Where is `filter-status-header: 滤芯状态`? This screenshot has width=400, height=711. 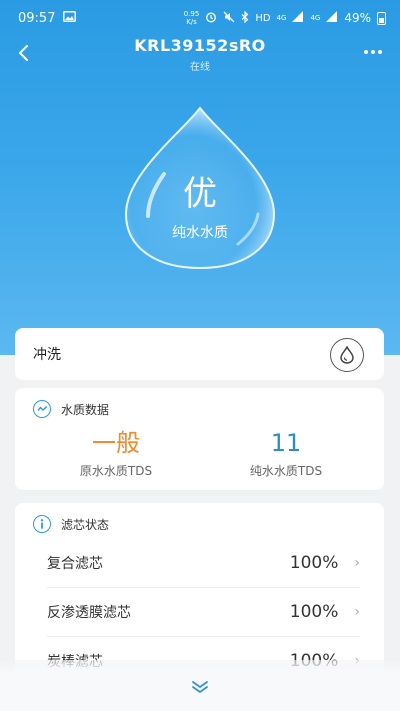 filter-status-header: 滤芯状态 is located at coordinates (71, 524).